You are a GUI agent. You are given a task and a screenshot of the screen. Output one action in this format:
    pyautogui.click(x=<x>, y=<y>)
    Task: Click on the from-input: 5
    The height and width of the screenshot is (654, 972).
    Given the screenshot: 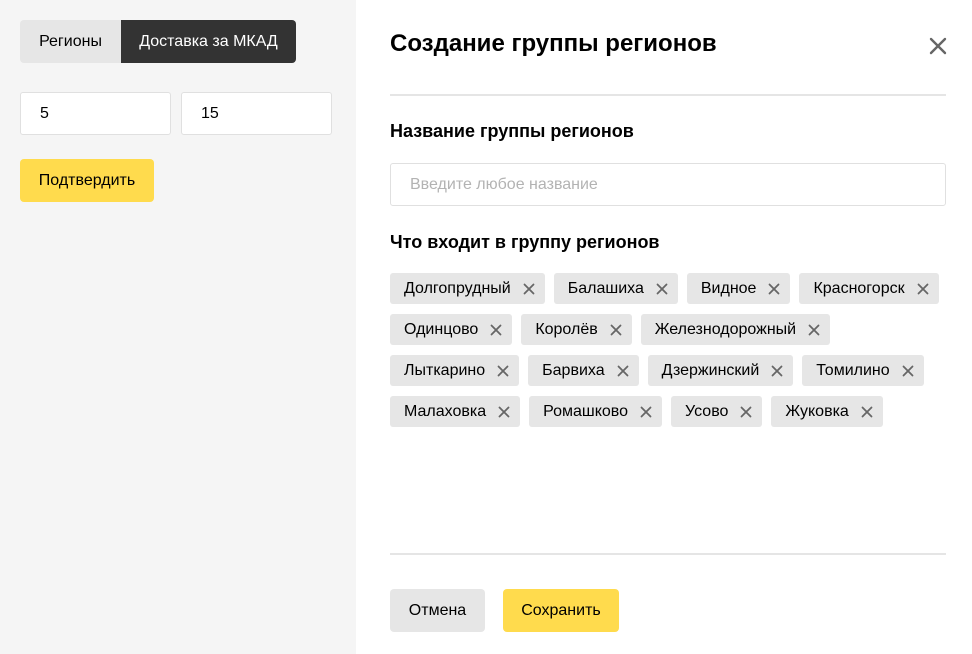 What is the action you would take?
    pyautogui.click(x=95, y=113)
    